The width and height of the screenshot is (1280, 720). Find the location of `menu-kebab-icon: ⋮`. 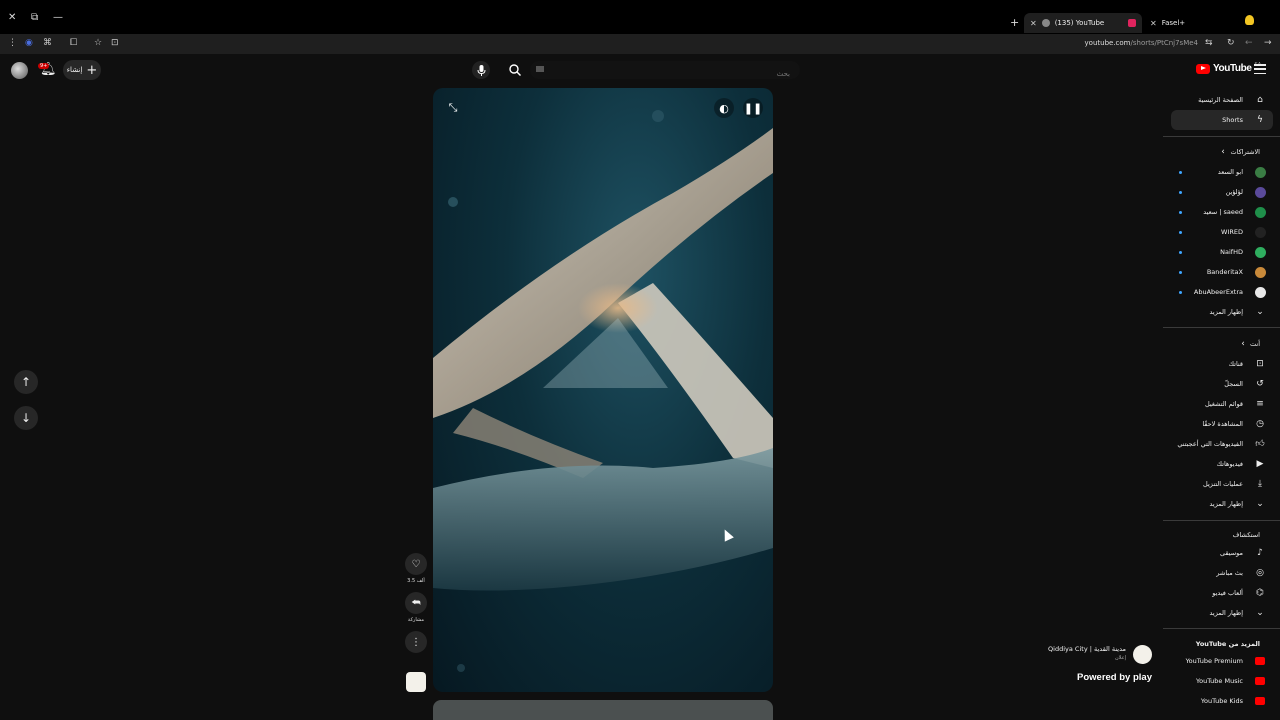

menu-kebab-icon: ⋮ is located at coordinates (12, 43).